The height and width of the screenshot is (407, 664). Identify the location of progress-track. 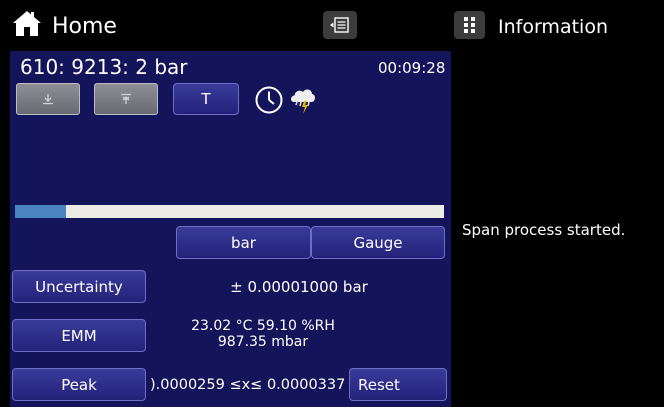
(229, 211).